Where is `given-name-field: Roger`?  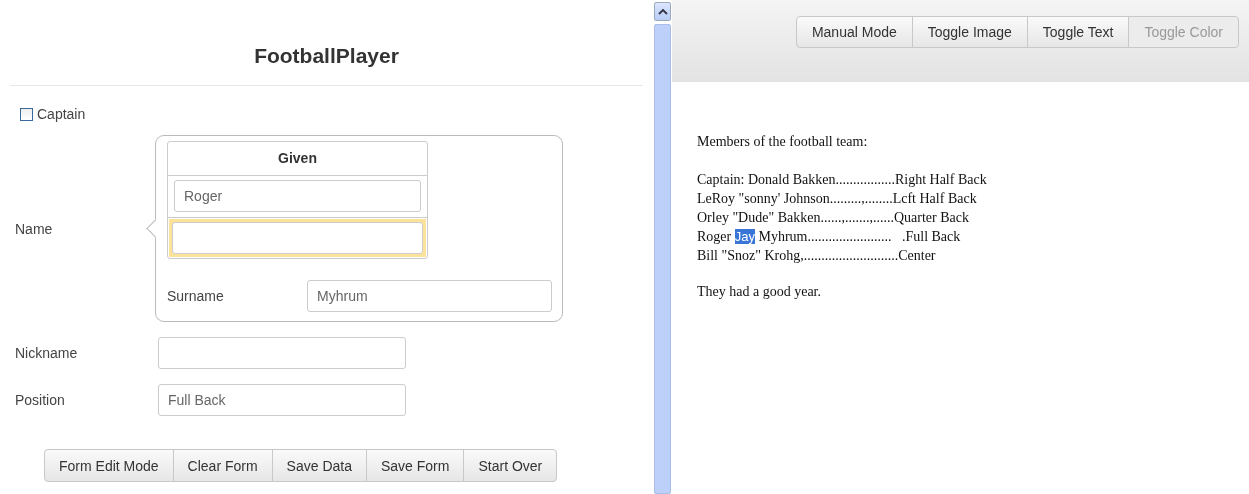 given-name-field: Roger is located at coordinates (297, 196).